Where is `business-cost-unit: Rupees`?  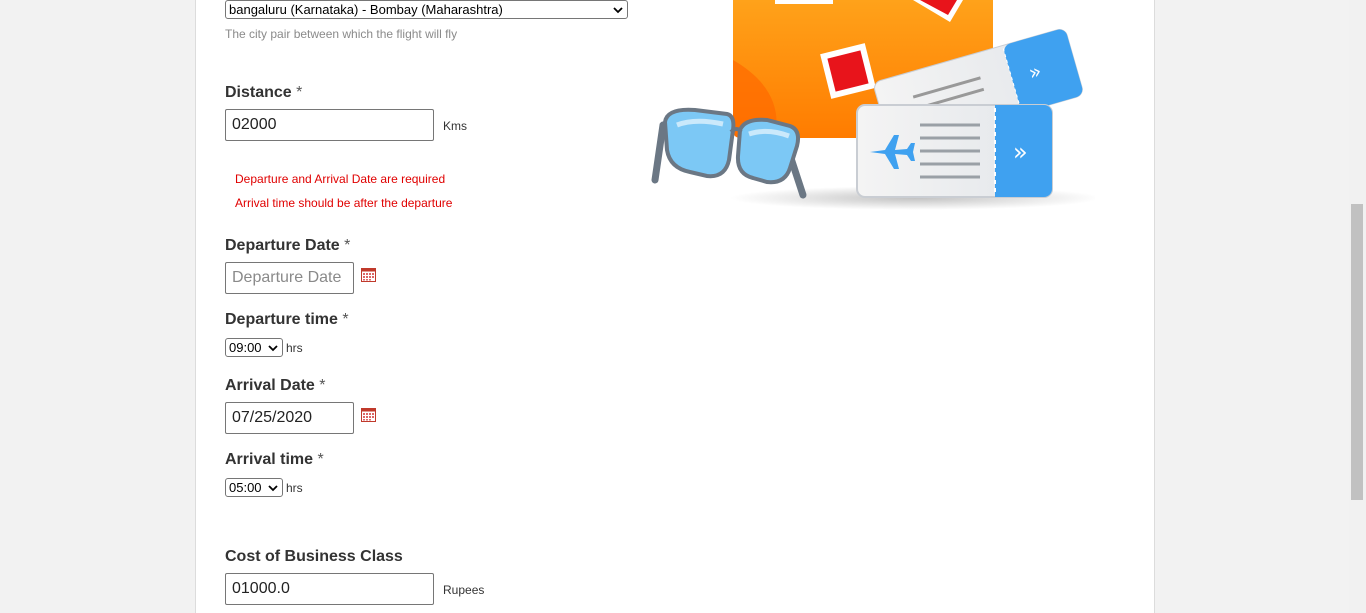 business-cost-unit: Rupees is located at coordinates (464, 590).